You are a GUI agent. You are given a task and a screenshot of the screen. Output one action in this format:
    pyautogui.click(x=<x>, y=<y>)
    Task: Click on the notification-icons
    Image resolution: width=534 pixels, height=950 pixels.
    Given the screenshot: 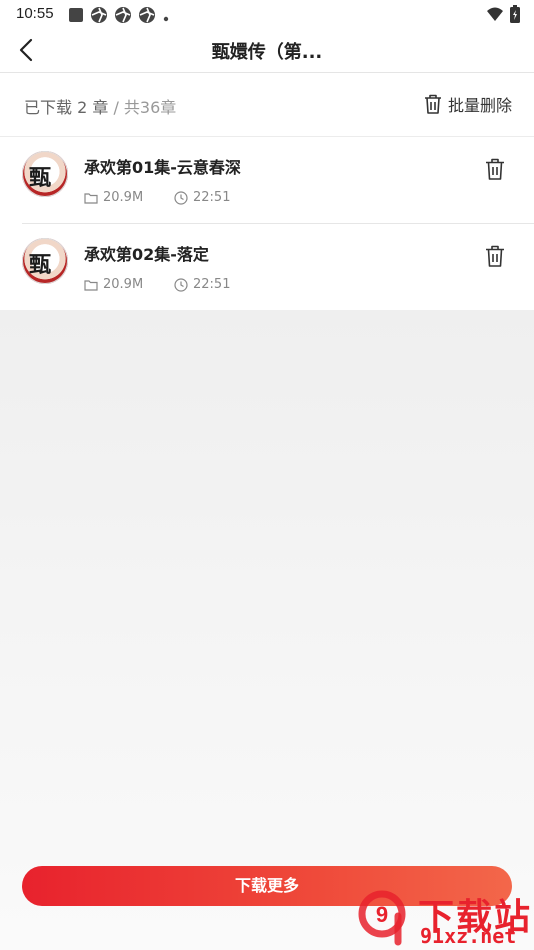 What is the action you would take?
    pyautogui.click(x=119, y=17)
    